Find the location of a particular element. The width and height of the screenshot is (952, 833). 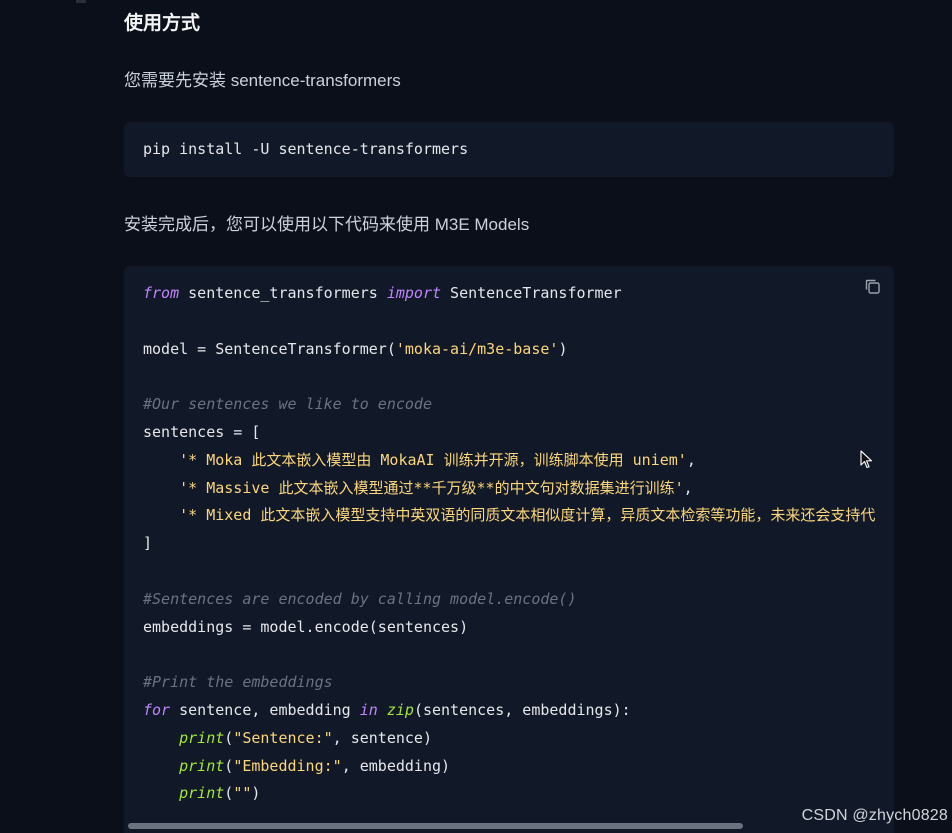

code-text: embeddings = model.encode(sentences) is located at coordinates (306, 626).